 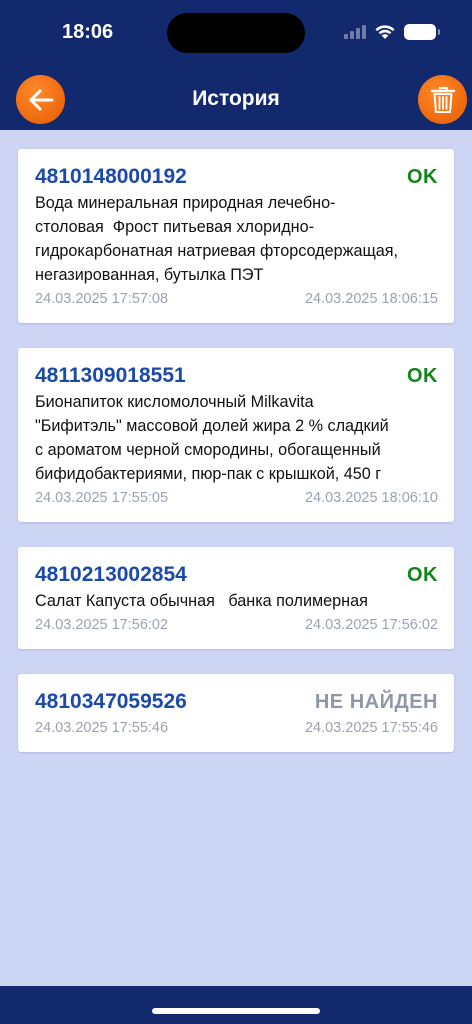 What do you see at coordinates (111, 176) in the screenshot?
I see `item-barcode: 4810148000192` at bounding box center [111, 176].